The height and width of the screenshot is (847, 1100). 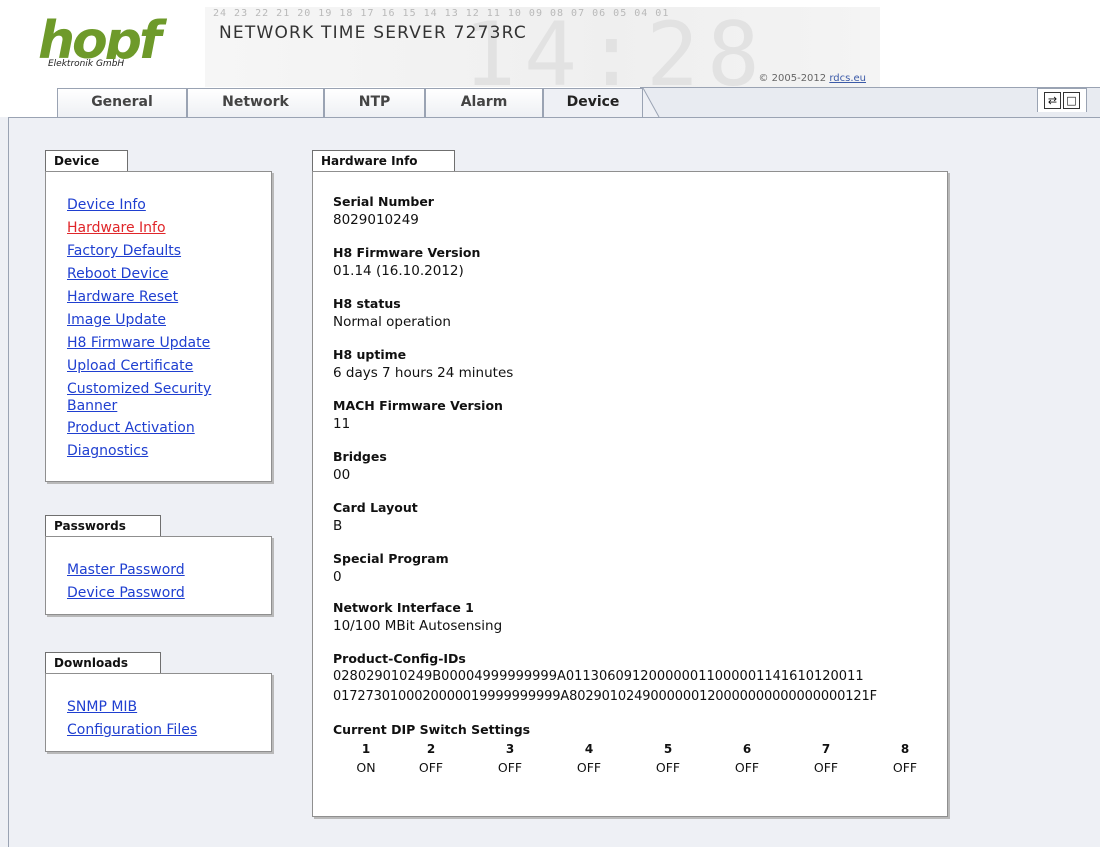 What do you see at coordinates (905, 749) in the screenshot?
I see `dip-switch-8-number: 8` at bounding box center [905, 749].